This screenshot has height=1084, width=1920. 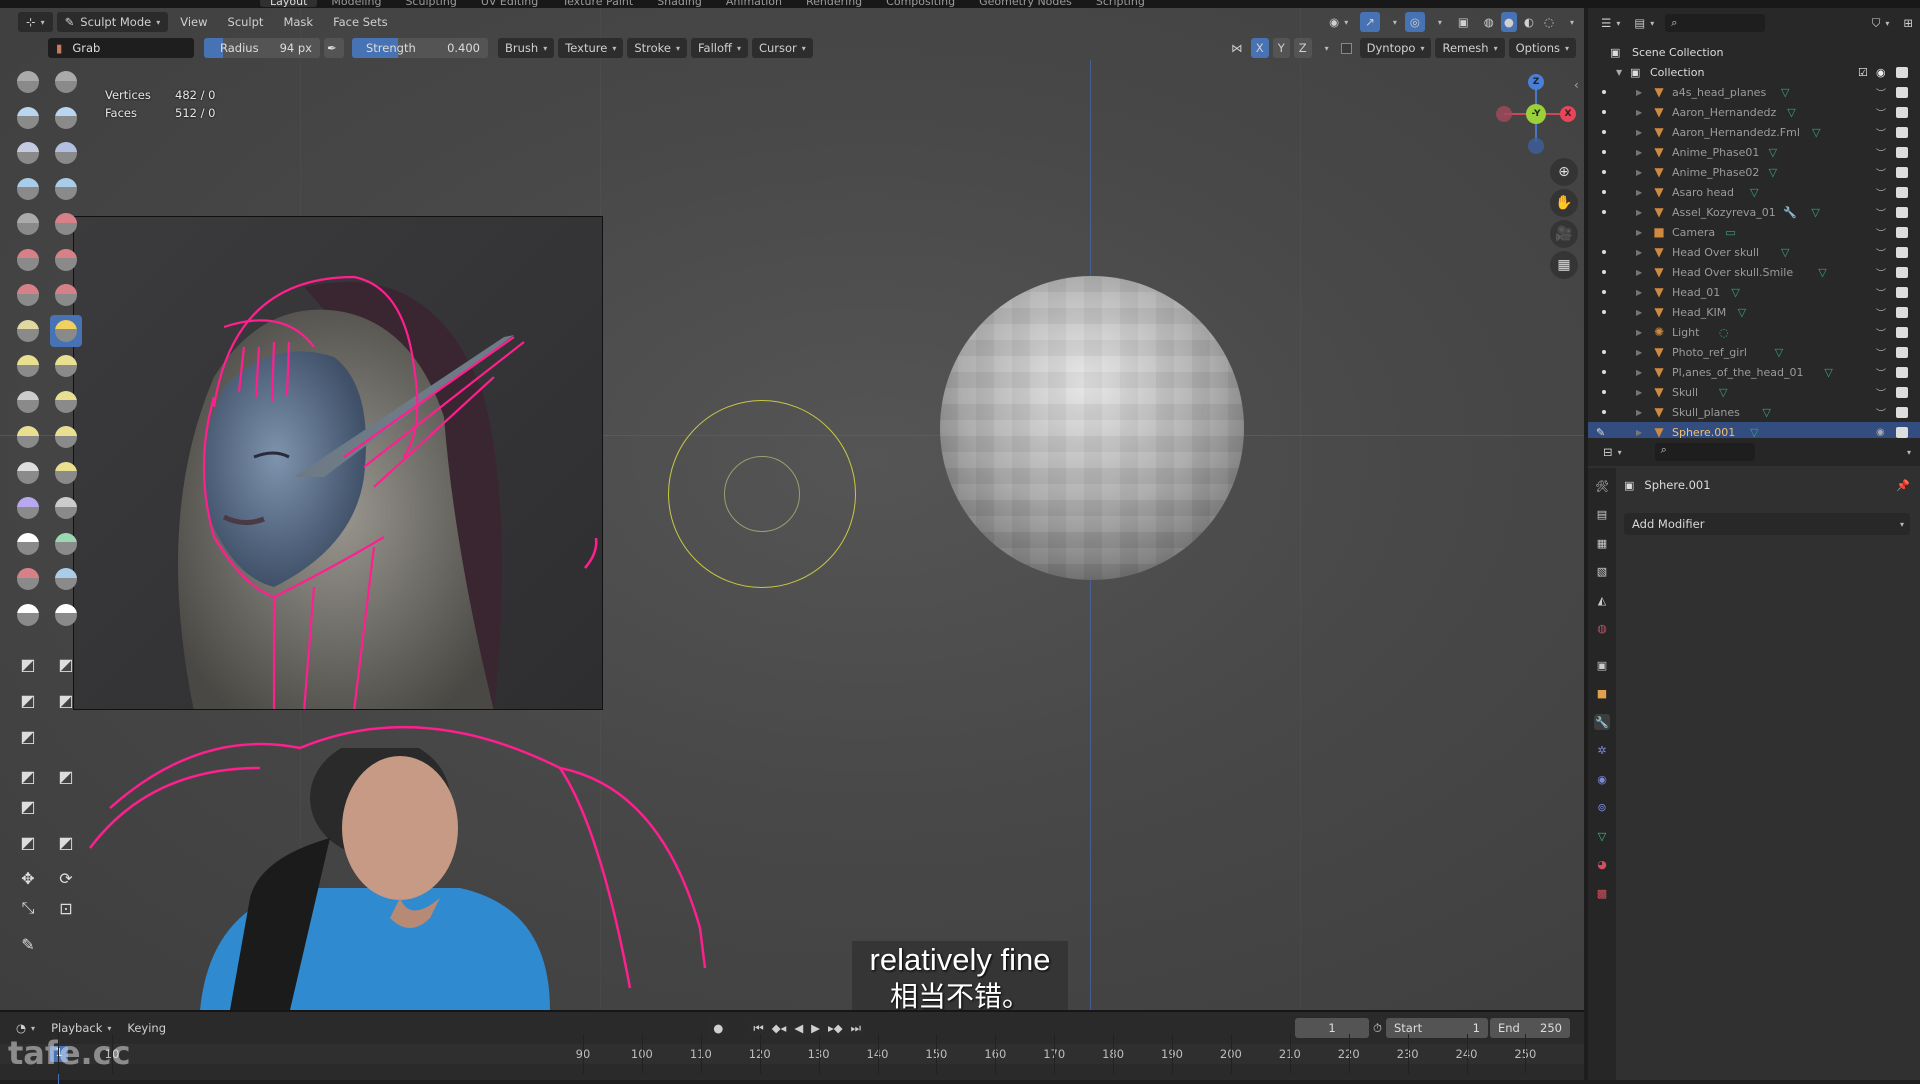 What do you see at coordinates (1602, 893) in the screenshot?
I see `properties-tab-texture-icon: ▩` at bounding box center [1602, 893].